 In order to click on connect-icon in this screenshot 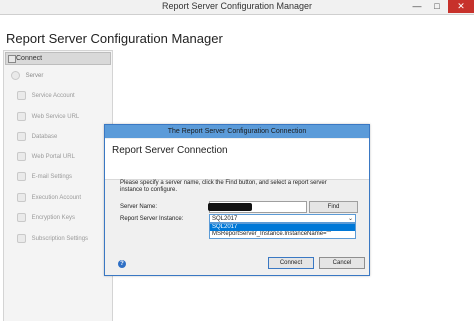, I will do `click(12, 59)`.